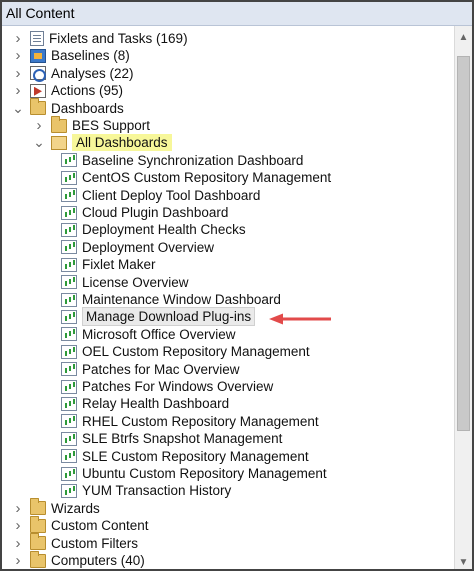 This screenshot has height=571, width=474. What do you see at coordinates (131, 247) in the screenshot?
I see `tree-item: Deployment Overview` at bounding box center [131, 247].